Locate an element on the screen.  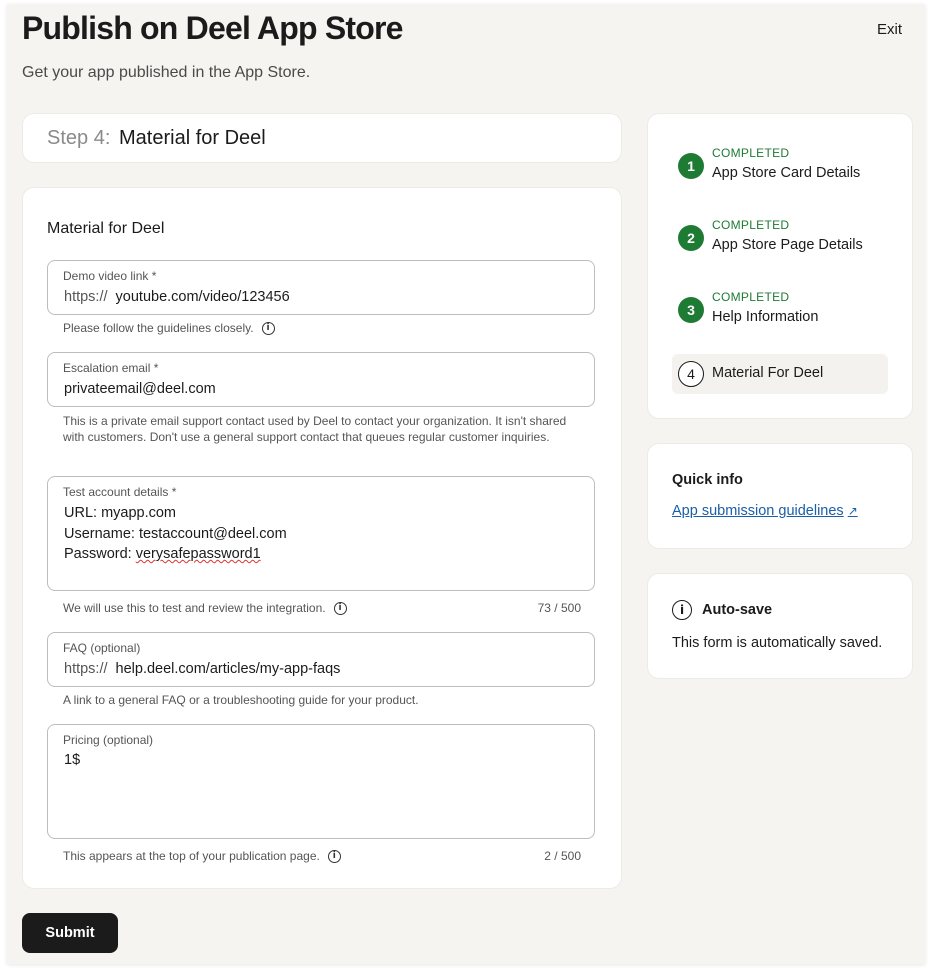
guidelines-link: App submission guidelines ↗ is located at coordinates (765, 511).